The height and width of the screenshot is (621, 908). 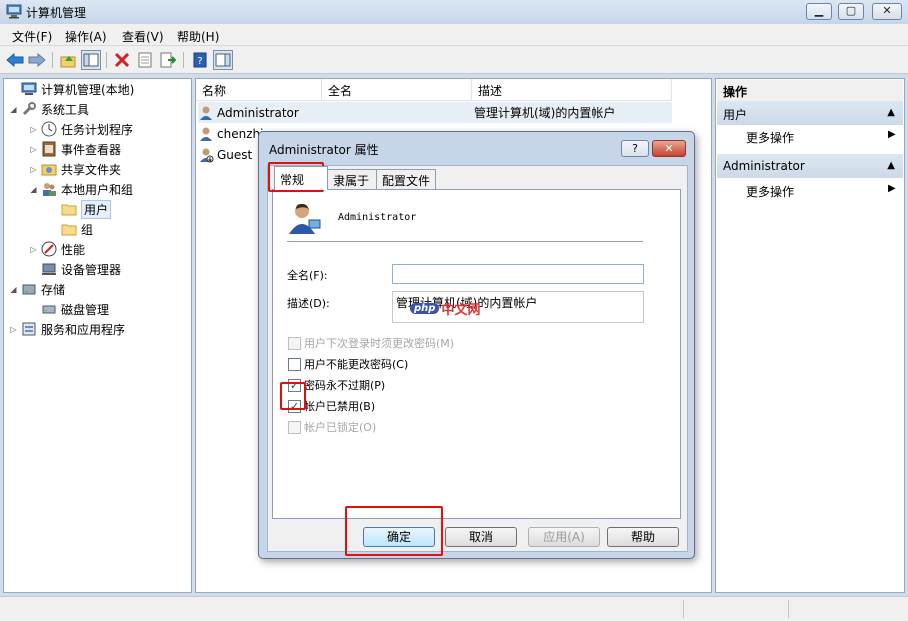 I want to click on folder-up-icon, so click(x=68, y=62).